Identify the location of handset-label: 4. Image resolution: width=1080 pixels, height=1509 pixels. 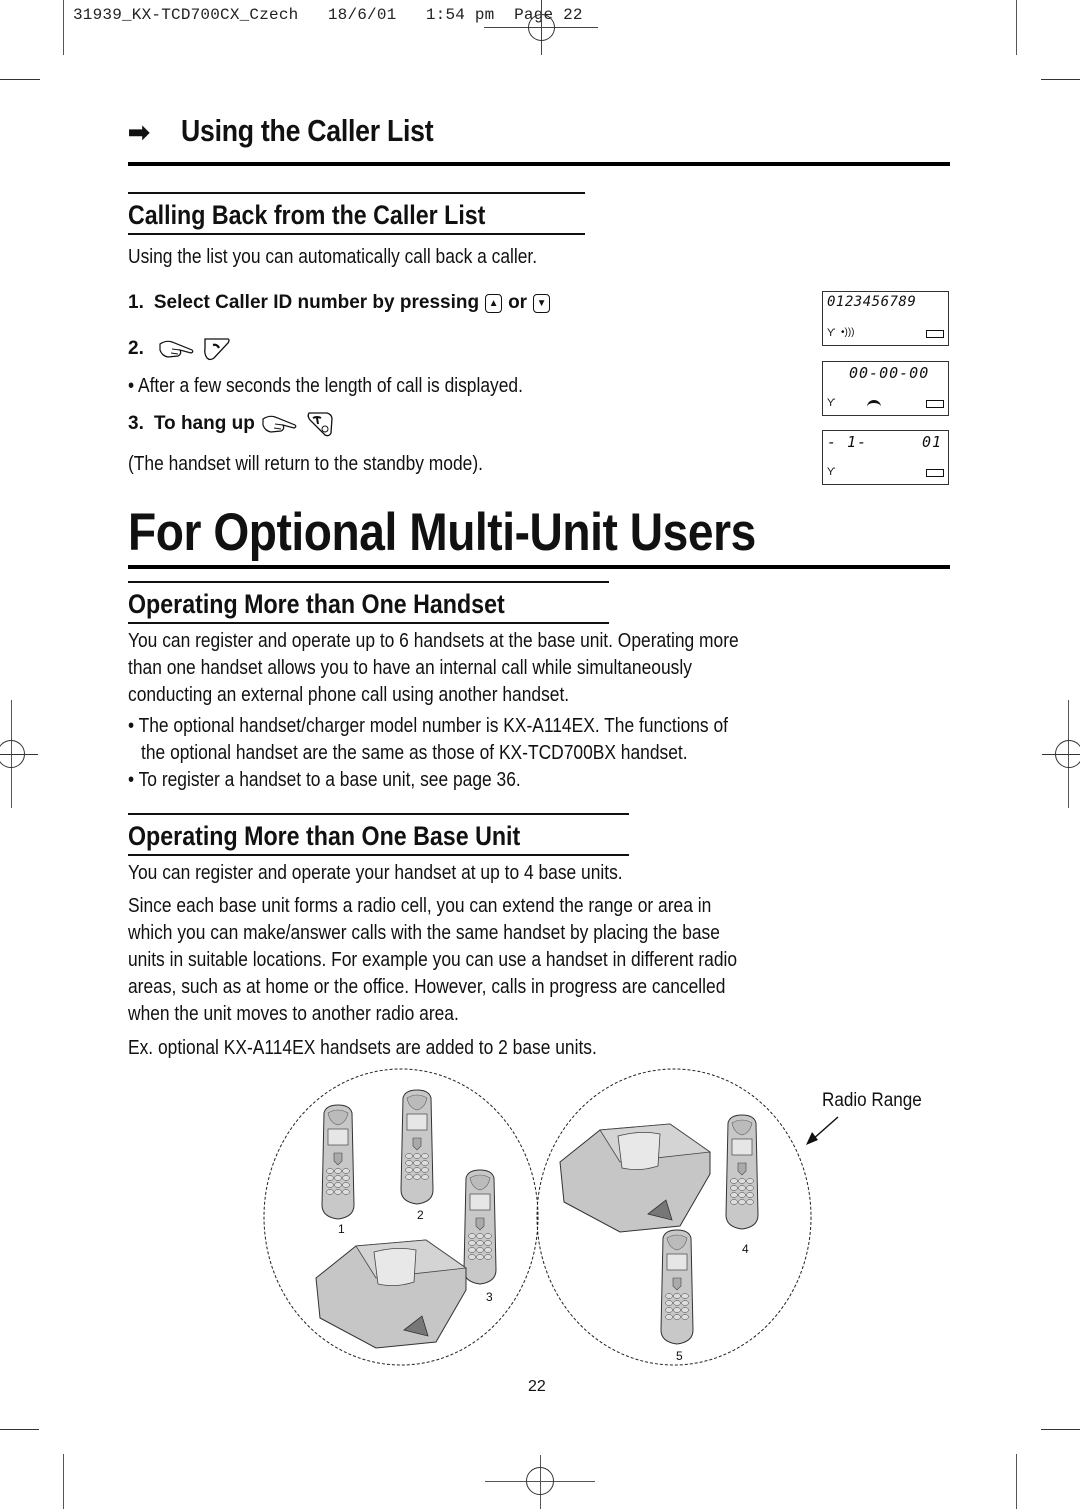
(745, 1249).